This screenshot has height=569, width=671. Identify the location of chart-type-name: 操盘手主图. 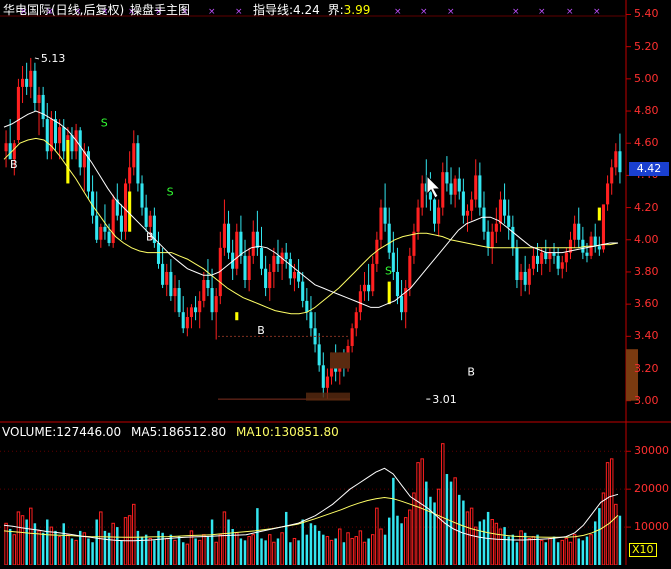
(160, 10).